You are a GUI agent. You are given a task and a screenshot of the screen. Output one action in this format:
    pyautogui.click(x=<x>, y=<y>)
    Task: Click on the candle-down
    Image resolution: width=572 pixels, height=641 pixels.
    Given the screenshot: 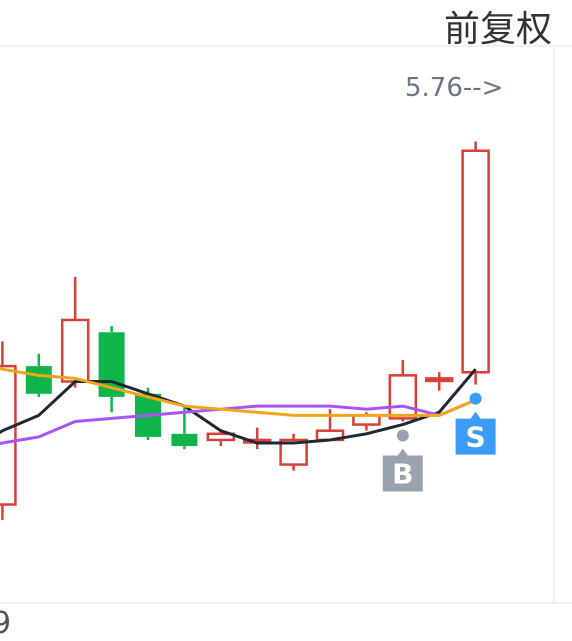 What is the action you would take?
    pyautogui.click(x=111, y=369)
    